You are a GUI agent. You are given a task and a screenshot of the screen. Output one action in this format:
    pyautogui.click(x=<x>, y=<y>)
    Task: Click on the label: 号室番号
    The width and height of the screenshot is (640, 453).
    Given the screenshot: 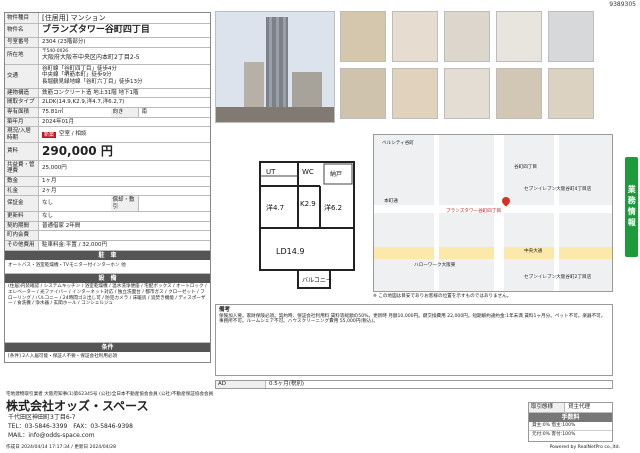 What is the action you would take?
    pyautogui.click(x=22, y=42)
    